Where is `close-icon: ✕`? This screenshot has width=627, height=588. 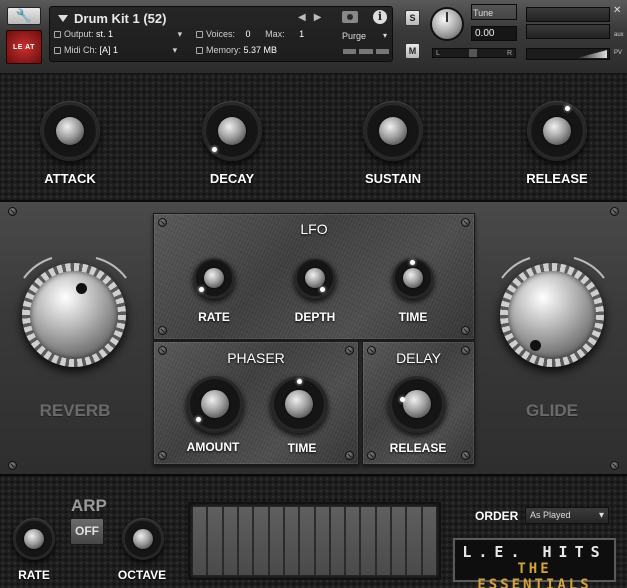
close-icon: ✕ is located at coordinates (617, 10).